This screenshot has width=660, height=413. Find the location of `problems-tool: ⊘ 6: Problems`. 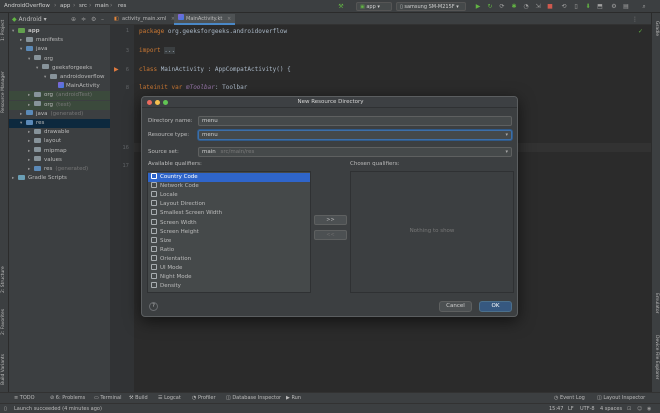

problems-tool: ⊘ 6: Problems is located at coordinates (67, 398).